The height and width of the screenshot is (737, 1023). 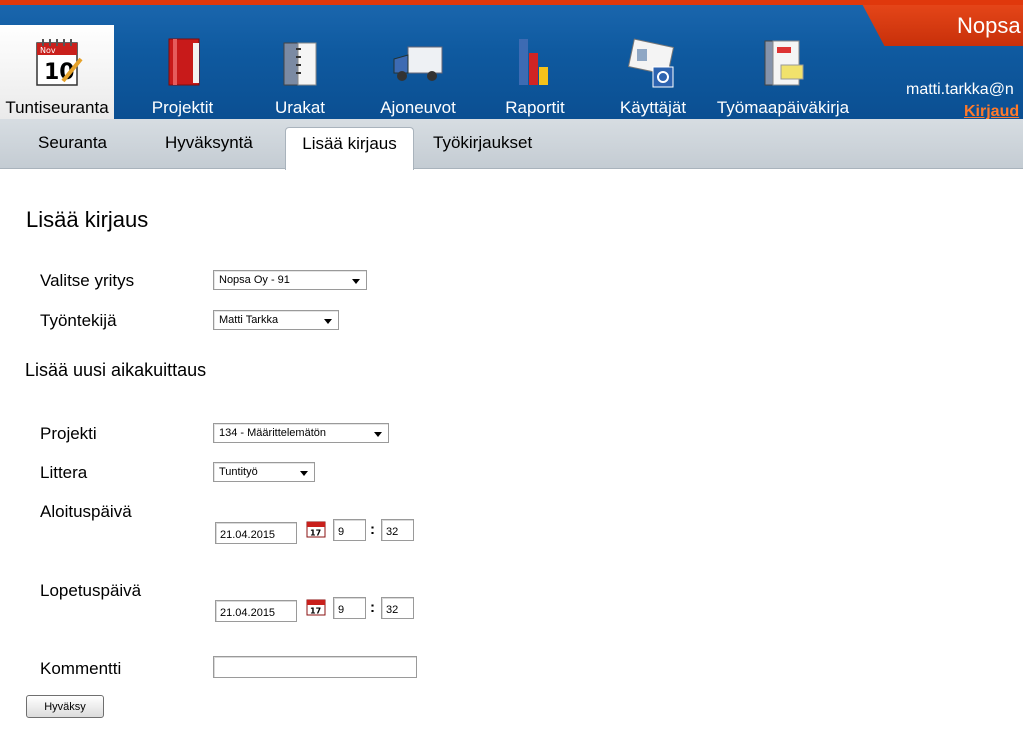 What do you see at coordinates (535, 107) in the screenshot?
I see `nav-label: Raportit` at bounding box center [535, 107].